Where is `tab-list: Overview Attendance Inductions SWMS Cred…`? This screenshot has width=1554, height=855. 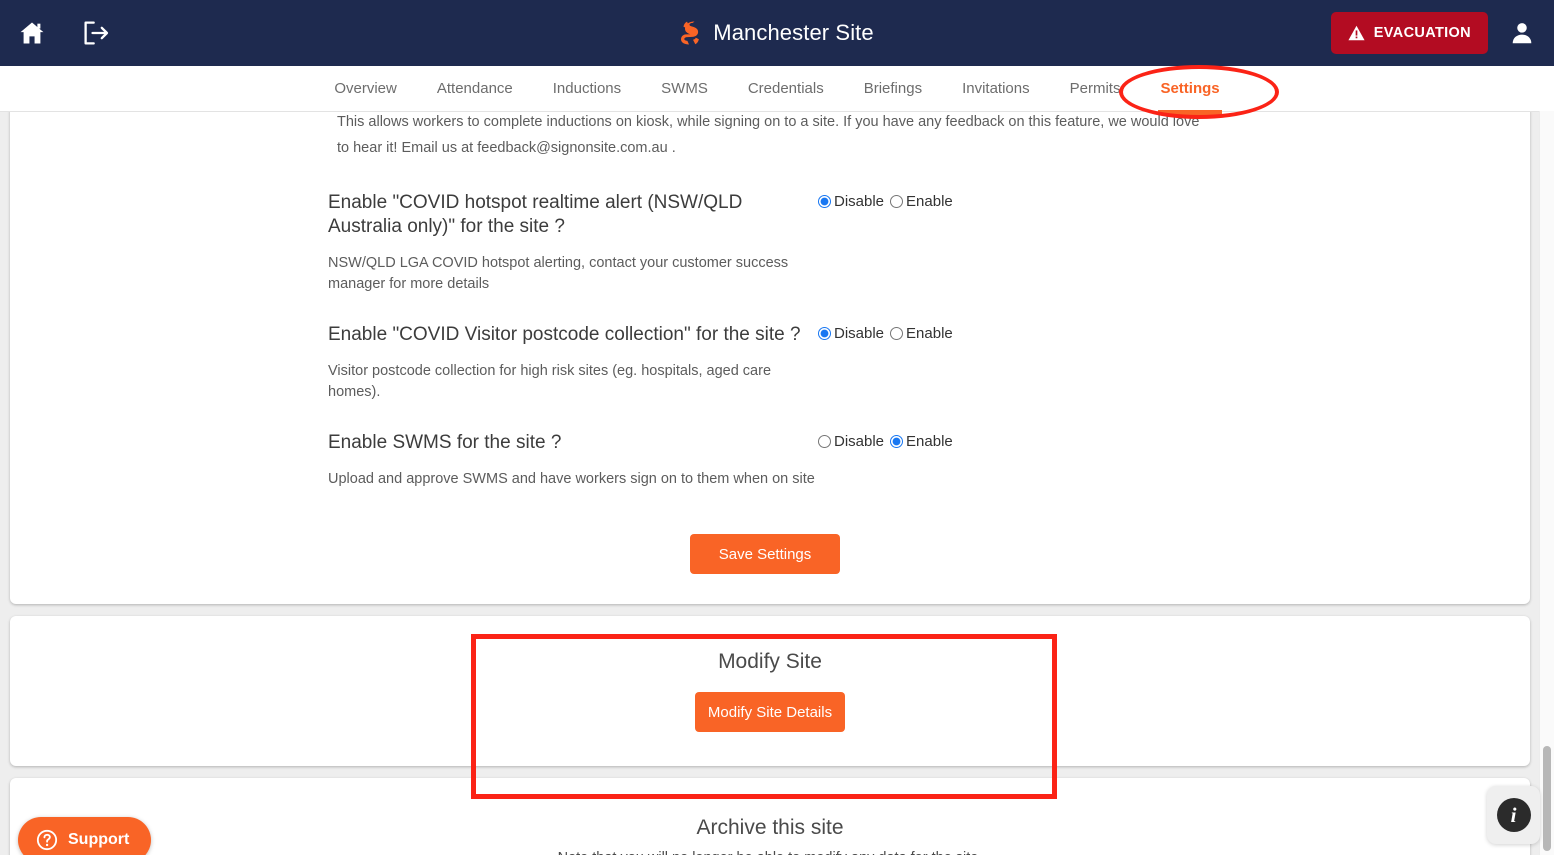
tab-list: Overview Attendance Inductions SWMS Cred… is located at coordinates (777, 90).